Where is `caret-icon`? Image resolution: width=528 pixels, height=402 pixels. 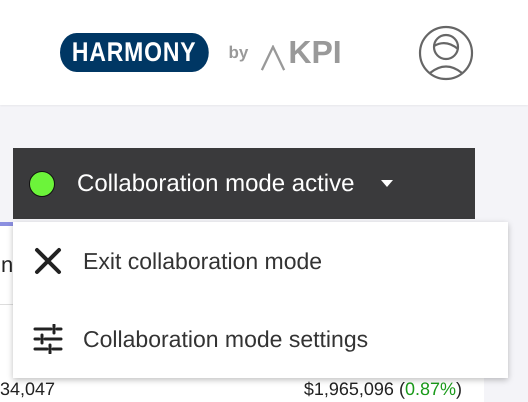 caret-icon is located at coordinates (386, 183).